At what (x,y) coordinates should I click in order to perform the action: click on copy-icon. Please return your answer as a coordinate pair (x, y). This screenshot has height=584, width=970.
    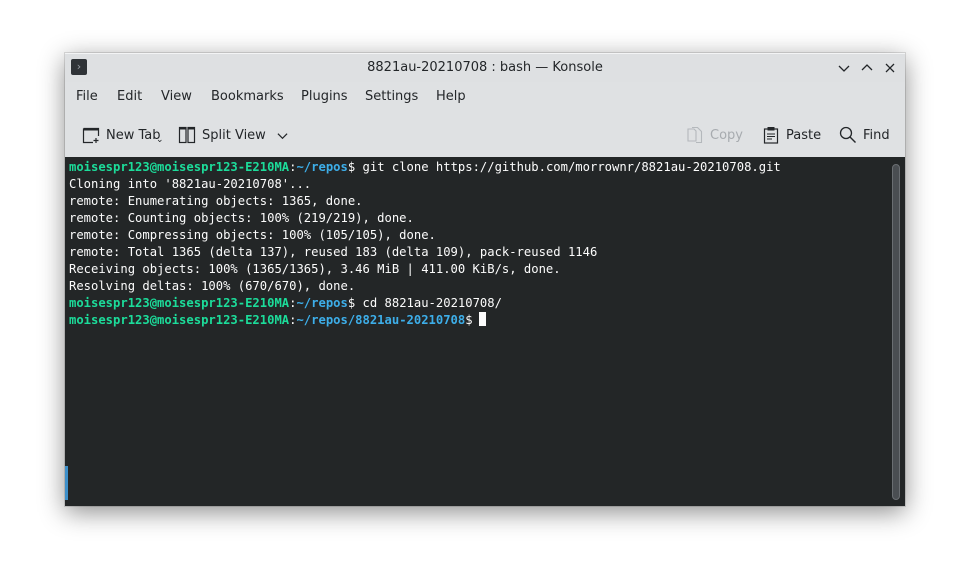
    Looking at the image, I should click on (695, 135).